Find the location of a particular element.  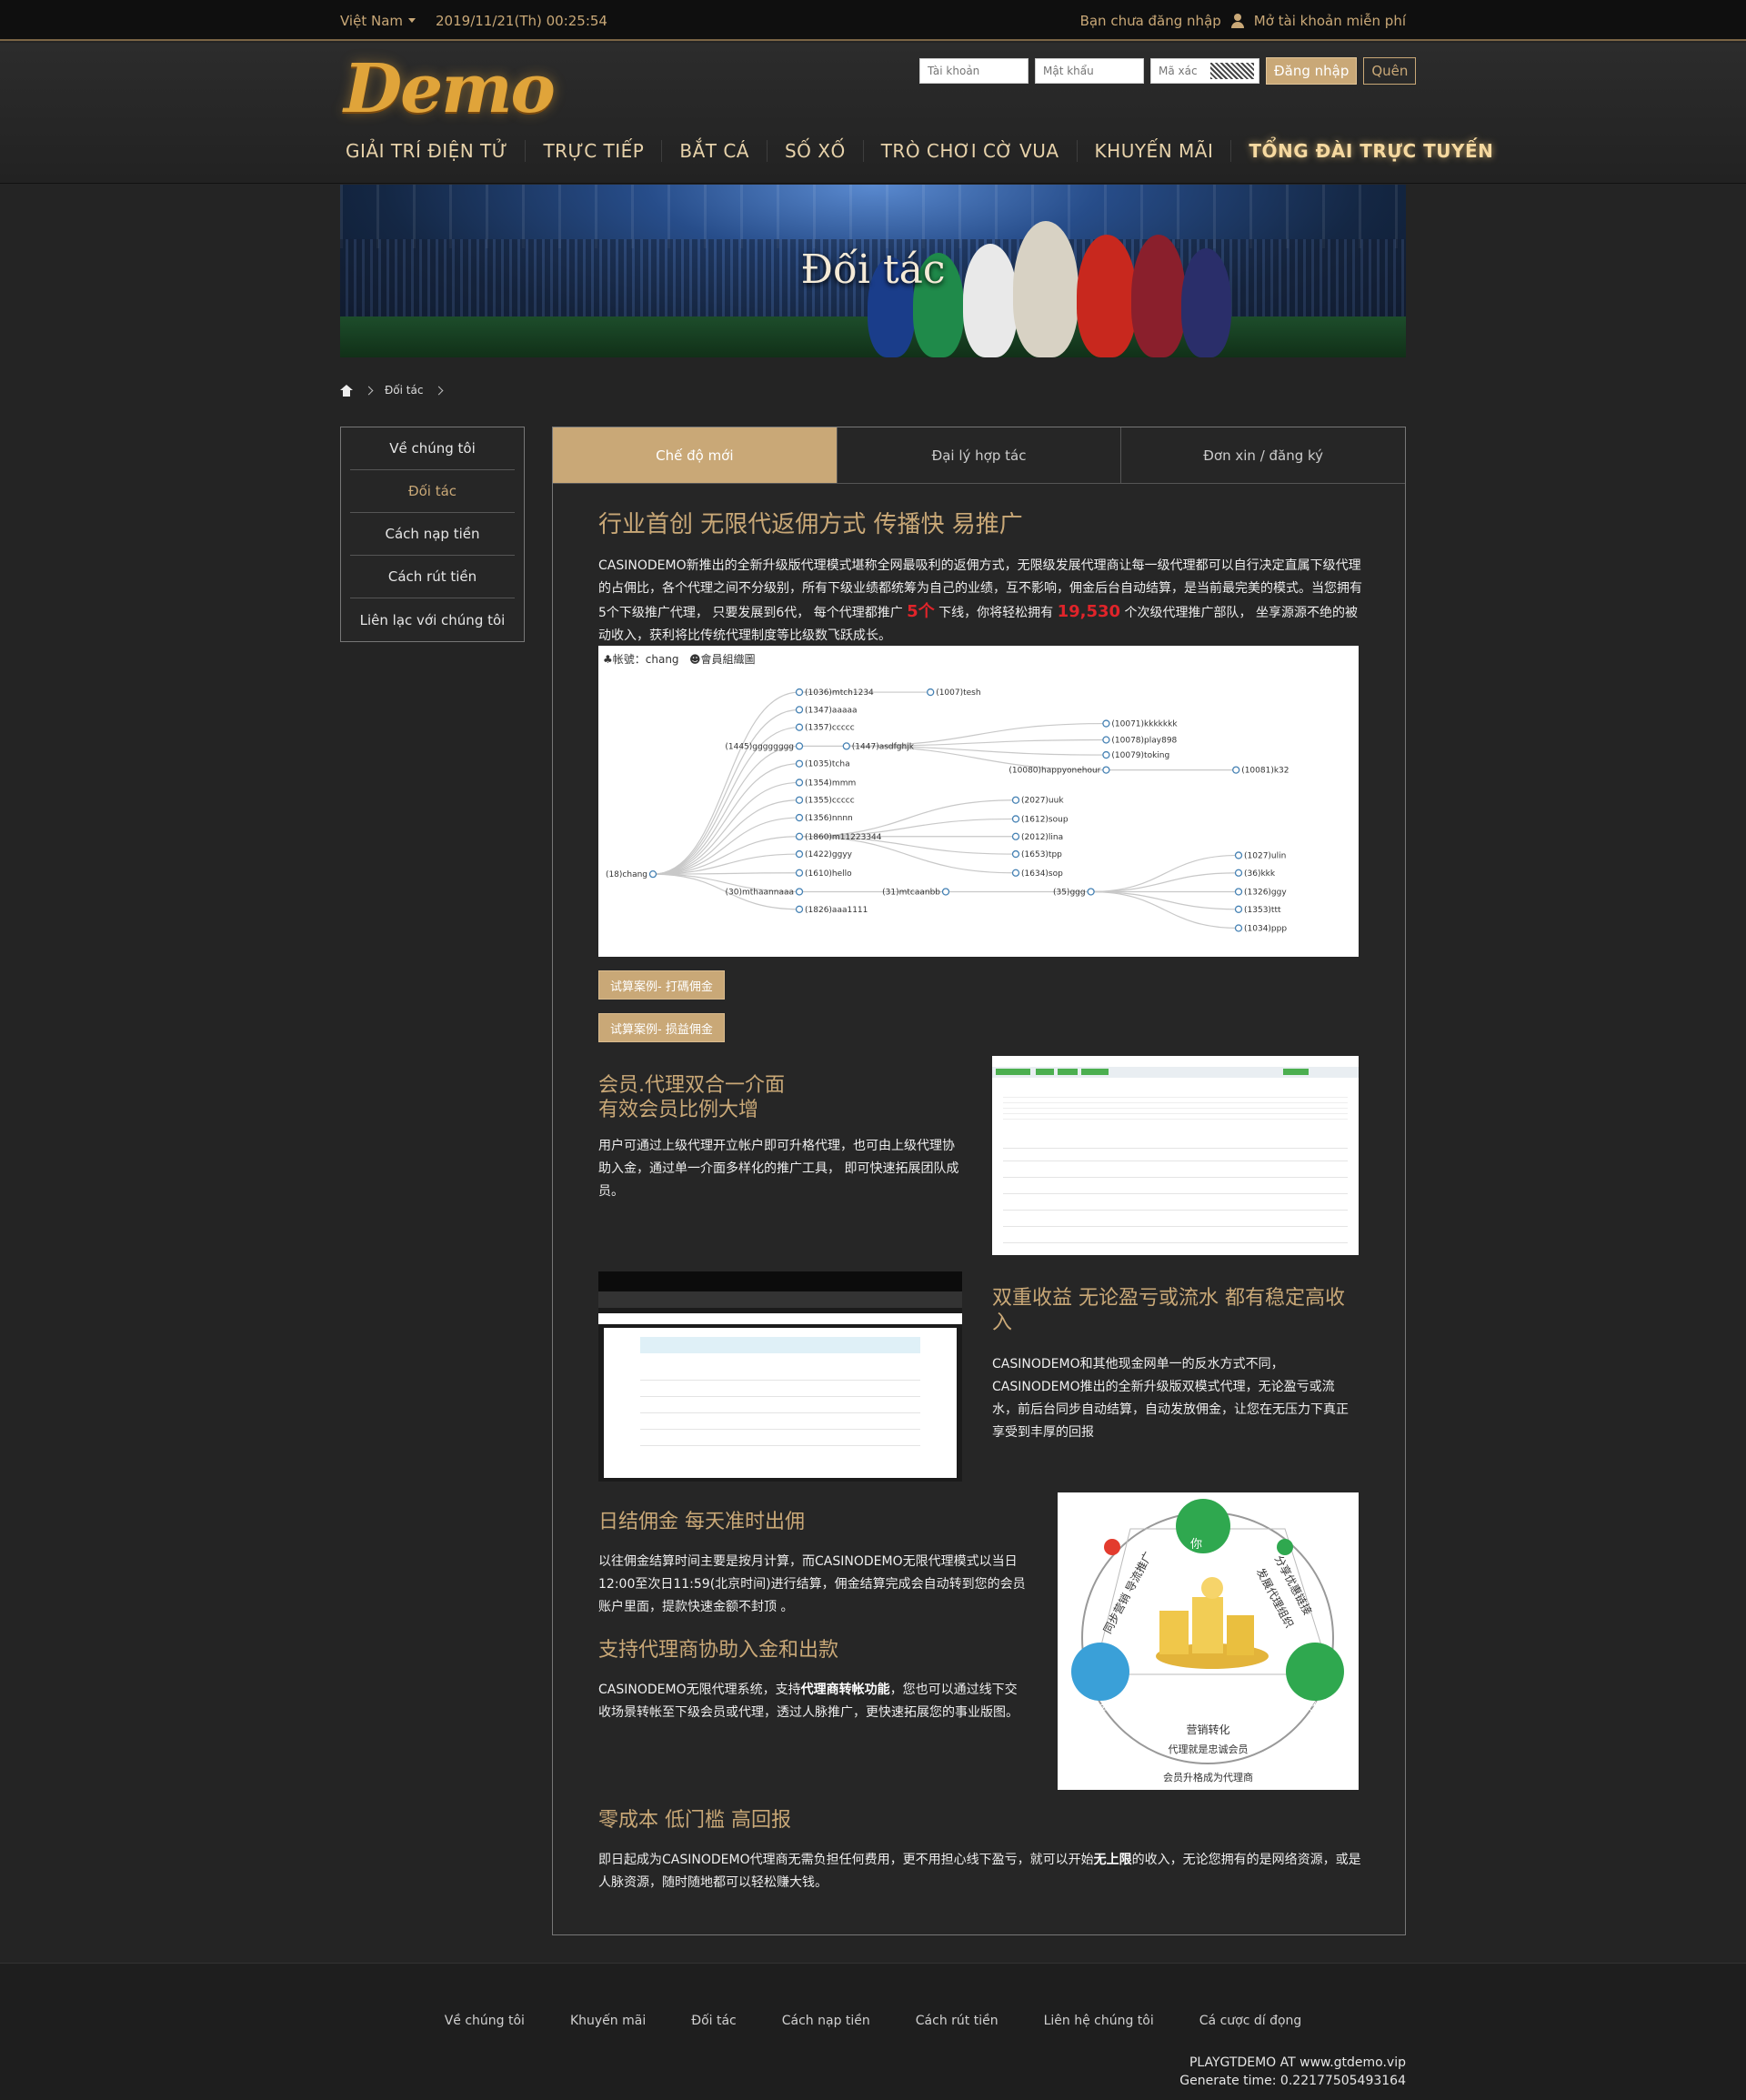

calc-example-profit-button: 试算案例- 损益佣金 is located at coordinates (662, 1027).